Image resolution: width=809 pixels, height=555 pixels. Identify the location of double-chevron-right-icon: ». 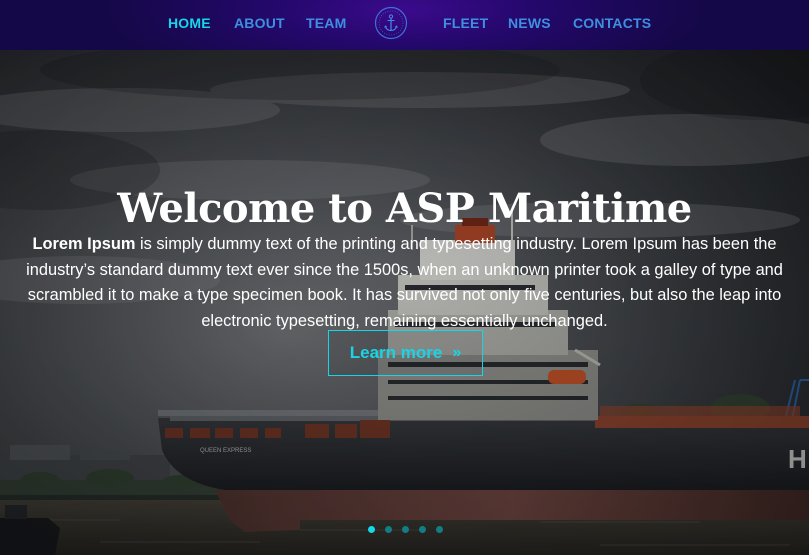
(457, 352).